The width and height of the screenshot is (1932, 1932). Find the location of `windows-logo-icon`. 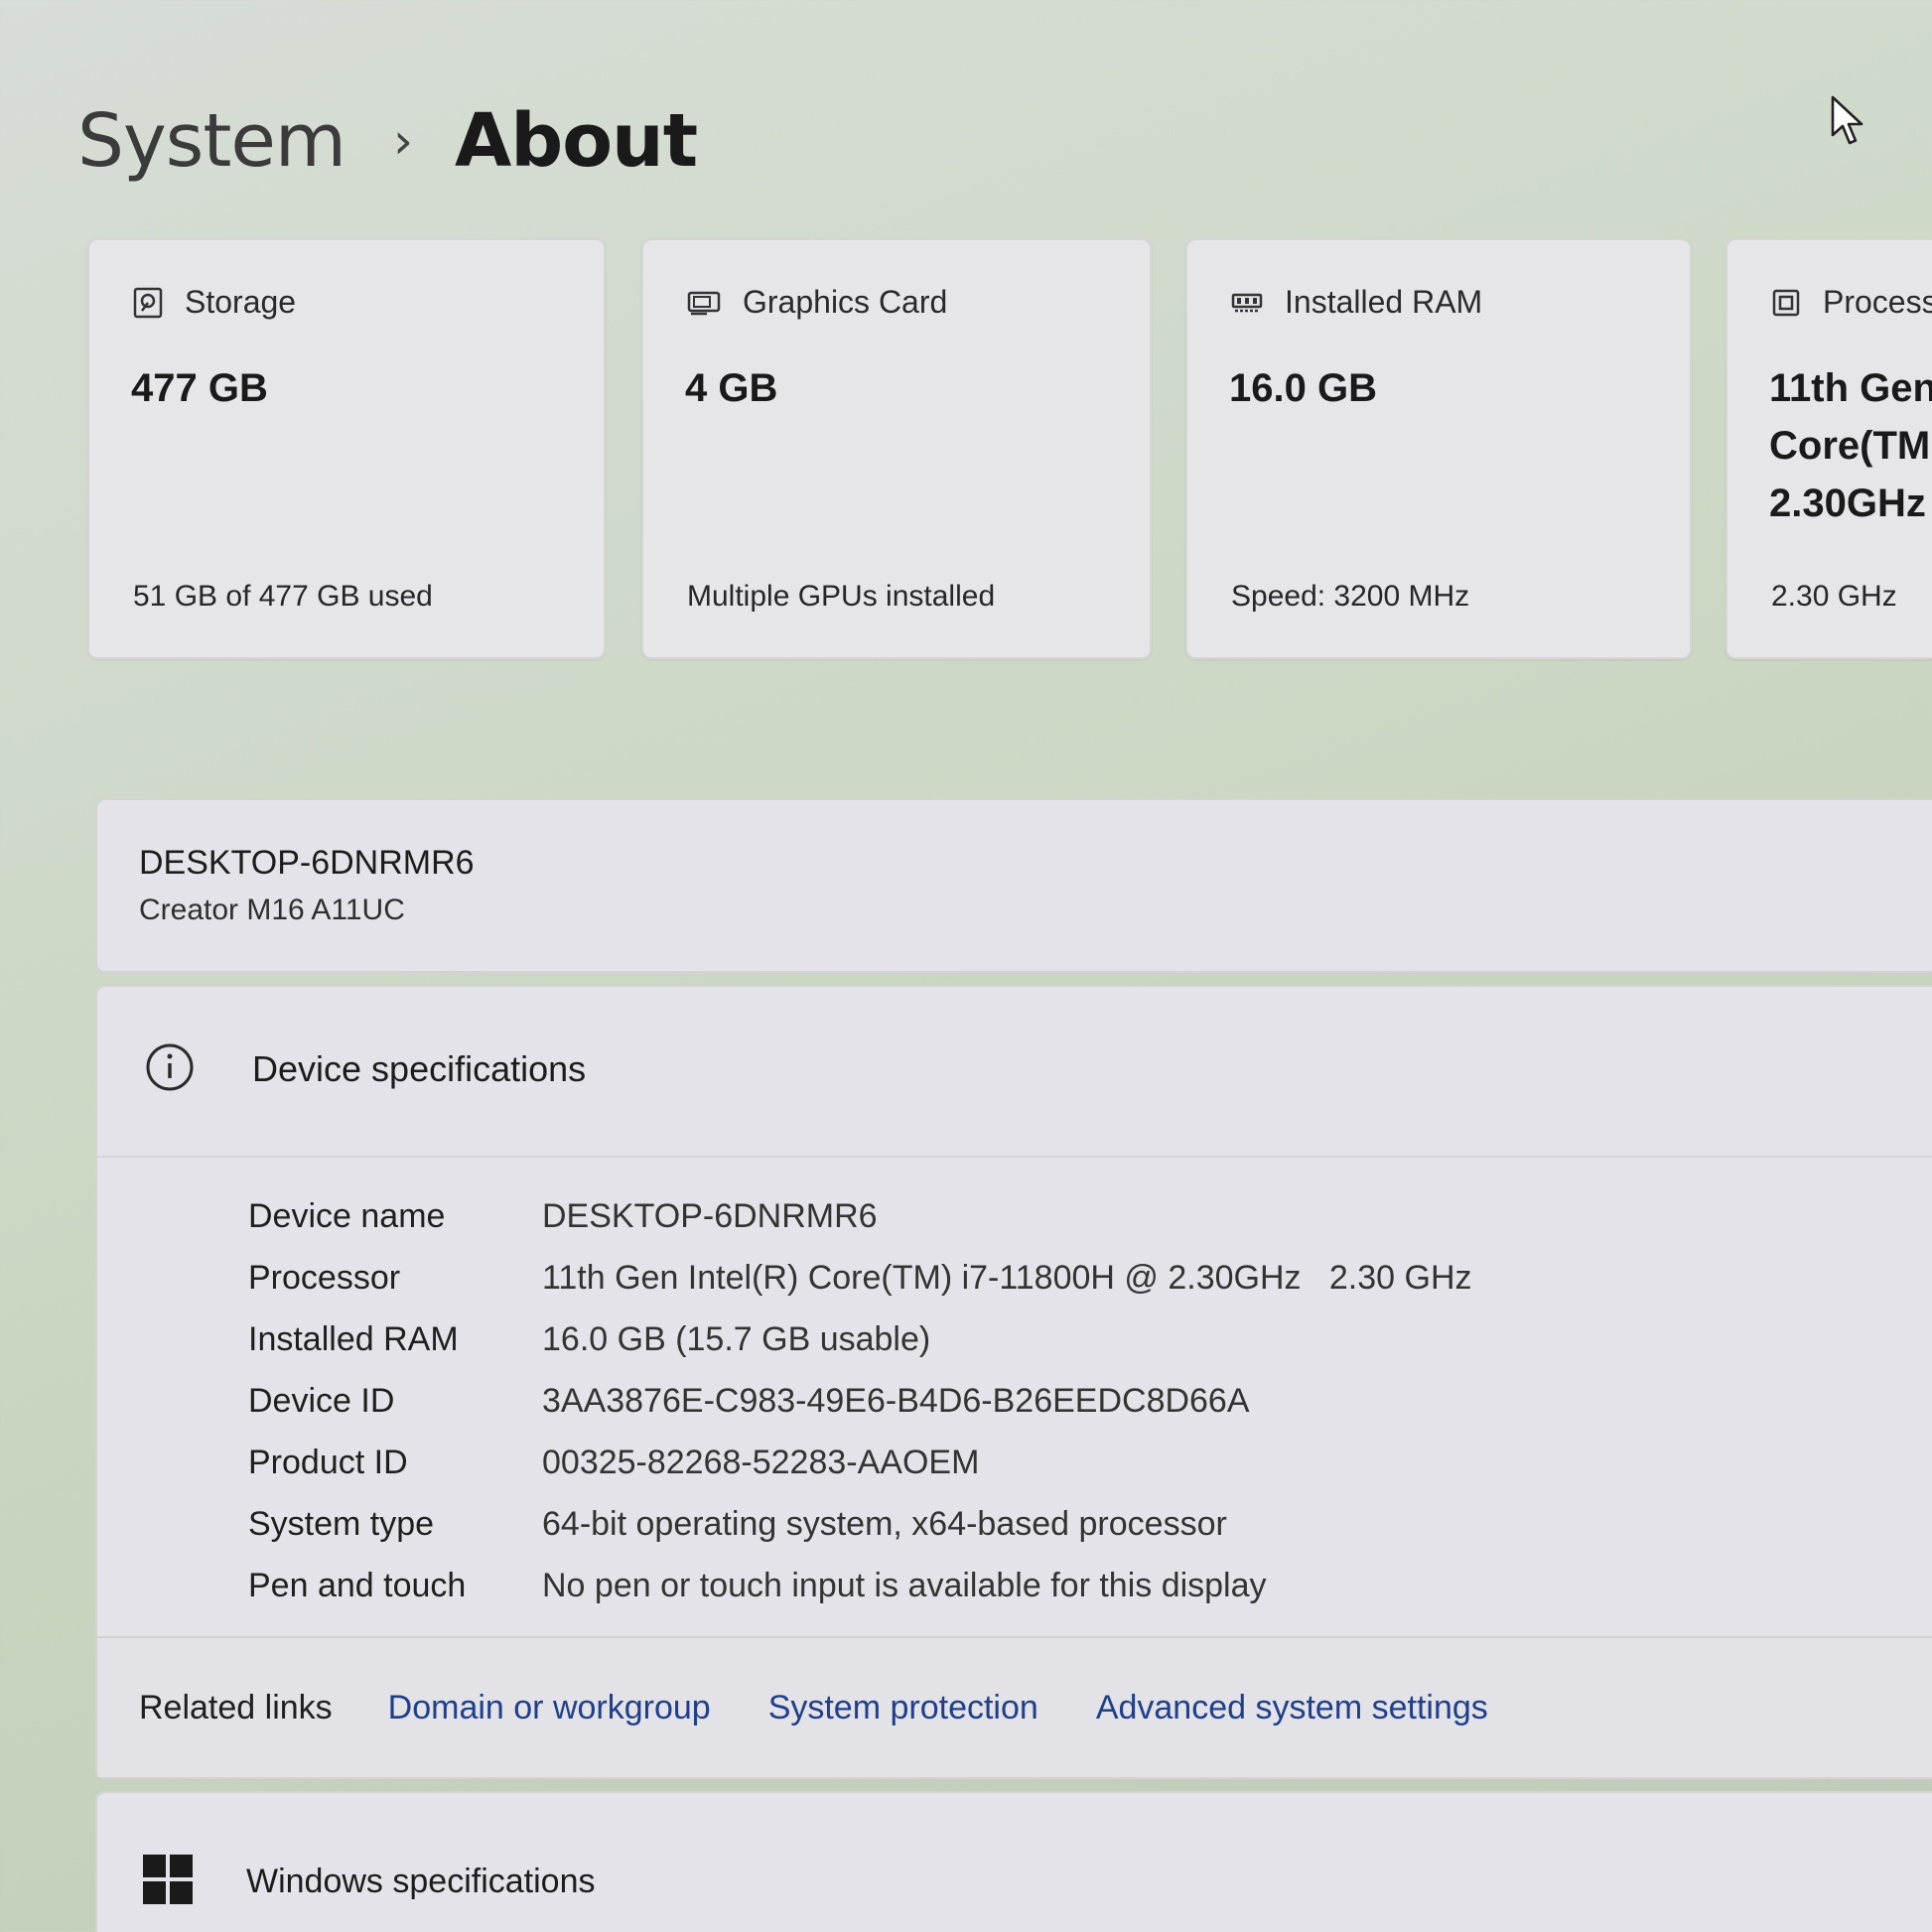

windows-logo-icon is located at coordinates (168, 1879).